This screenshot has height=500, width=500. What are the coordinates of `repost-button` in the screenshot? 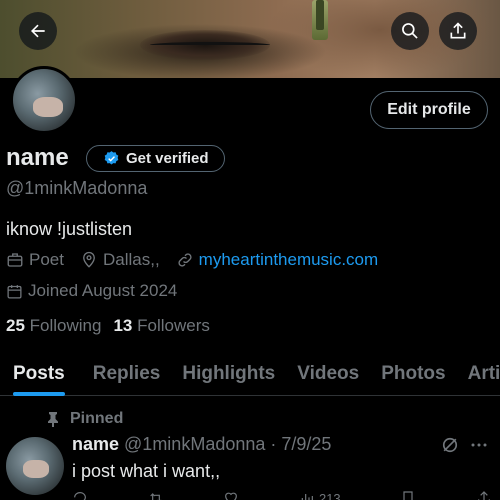 It's located at (156, 495).